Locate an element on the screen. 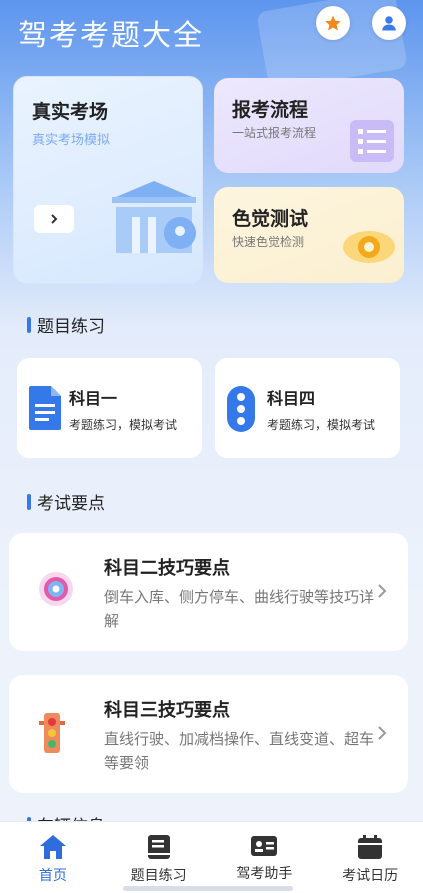  subject-four-name: 科目四 is located at coordinates (291, 398).